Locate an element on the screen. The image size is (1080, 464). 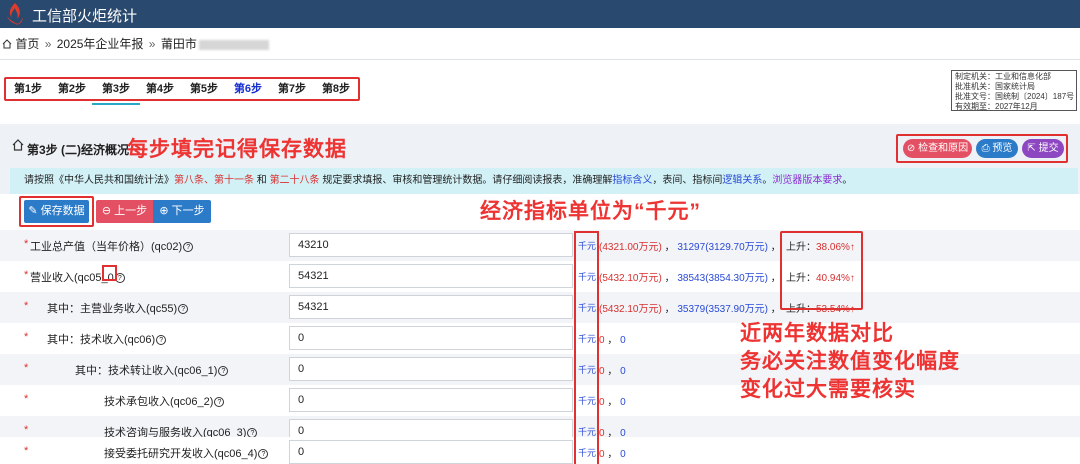
tech-contract-revenue-input is located at coordinates (431, 400).